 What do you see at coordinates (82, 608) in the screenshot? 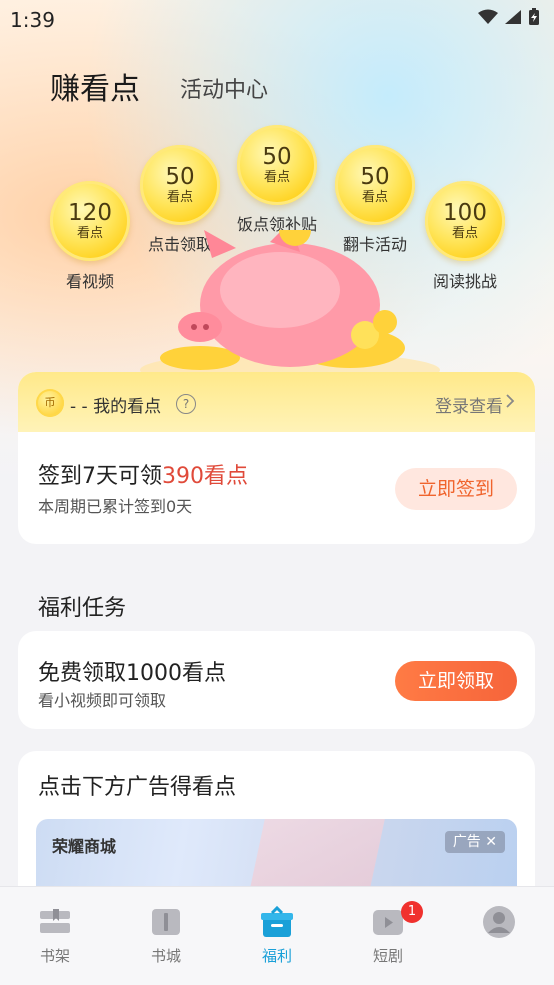
I see `section-title: 福利任务` at bounding box center [82, 608].